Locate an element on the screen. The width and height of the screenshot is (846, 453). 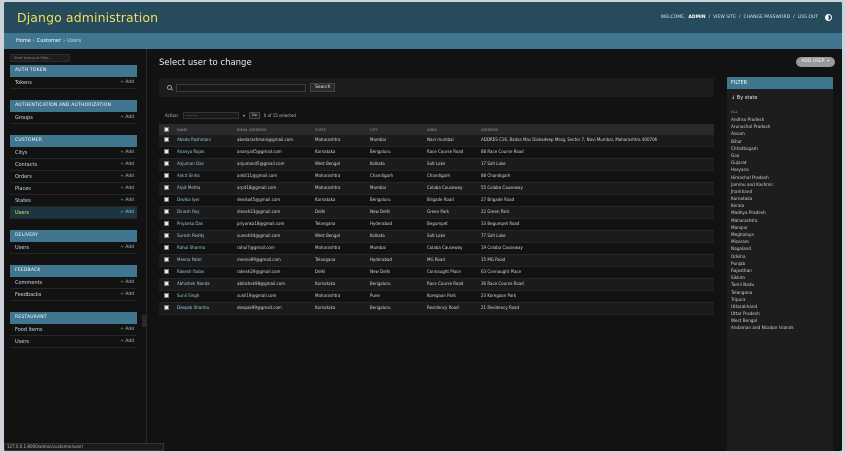
column-header-state: State is located at coordinates (338, 129).